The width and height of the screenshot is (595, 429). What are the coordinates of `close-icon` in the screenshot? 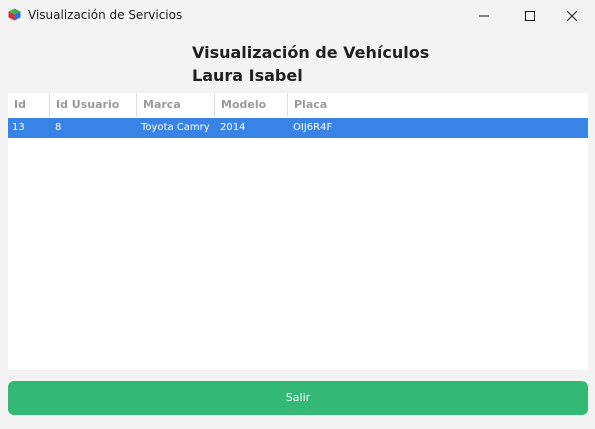 It's located at (572, 15).